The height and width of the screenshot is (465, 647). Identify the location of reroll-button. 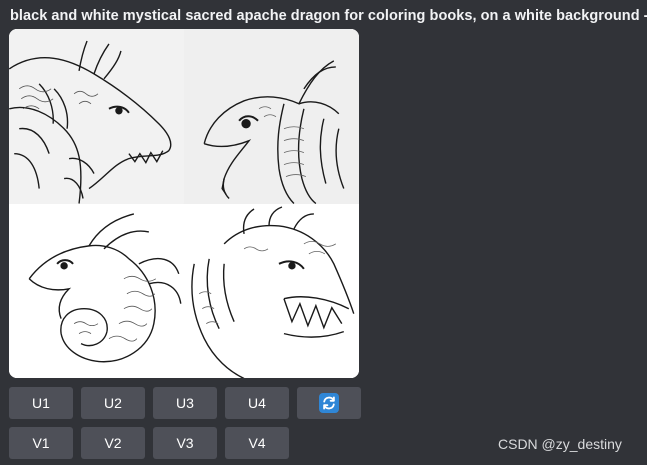
(329, 403).